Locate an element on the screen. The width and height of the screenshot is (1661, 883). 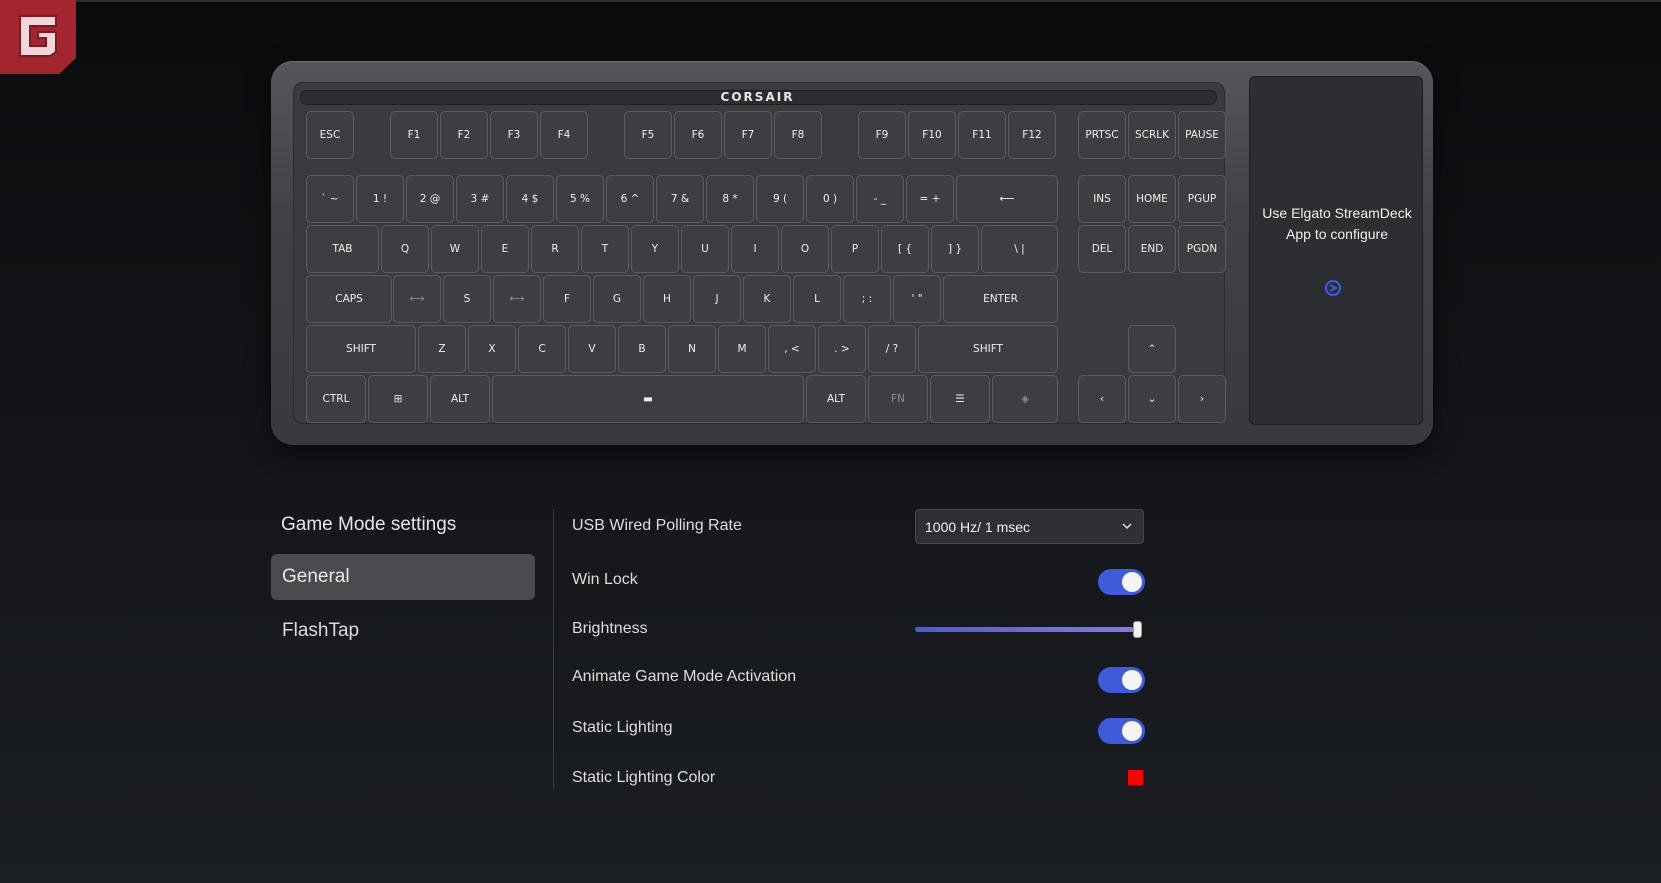
key: 0 ) is located at coordinates (830, 199).